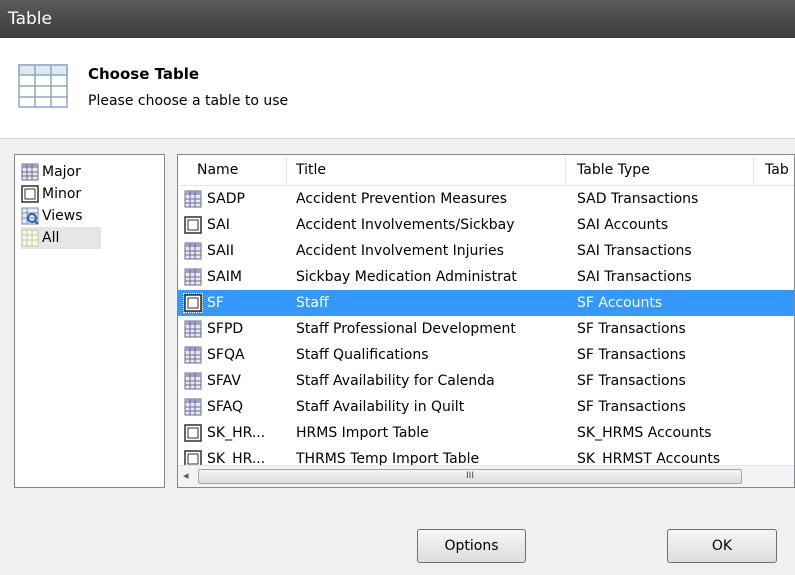  Describe the element at coordinates (224, 277) in the screenshot. I see `cell-name: SAIM` at that location.